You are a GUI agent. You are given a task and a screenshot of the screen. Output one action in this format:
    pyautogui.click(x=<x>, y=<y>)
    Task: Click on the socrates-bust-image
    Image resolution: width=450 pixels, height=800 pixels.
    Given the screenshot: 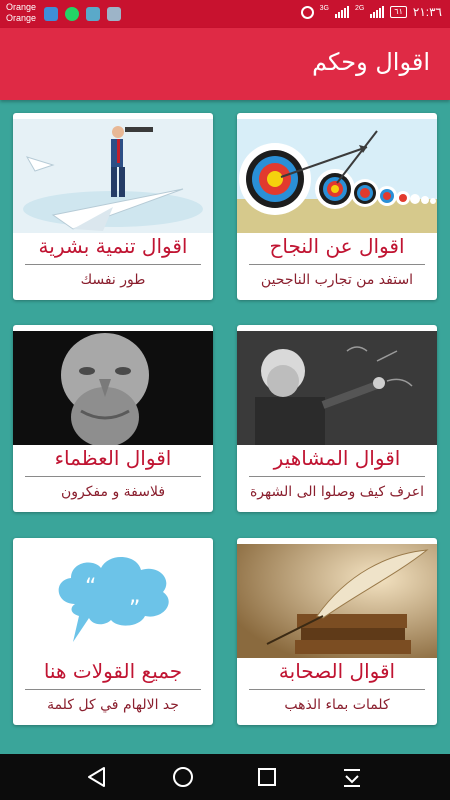 What is the action you would take?
    pyautogui.click(x=113, y=388)
    